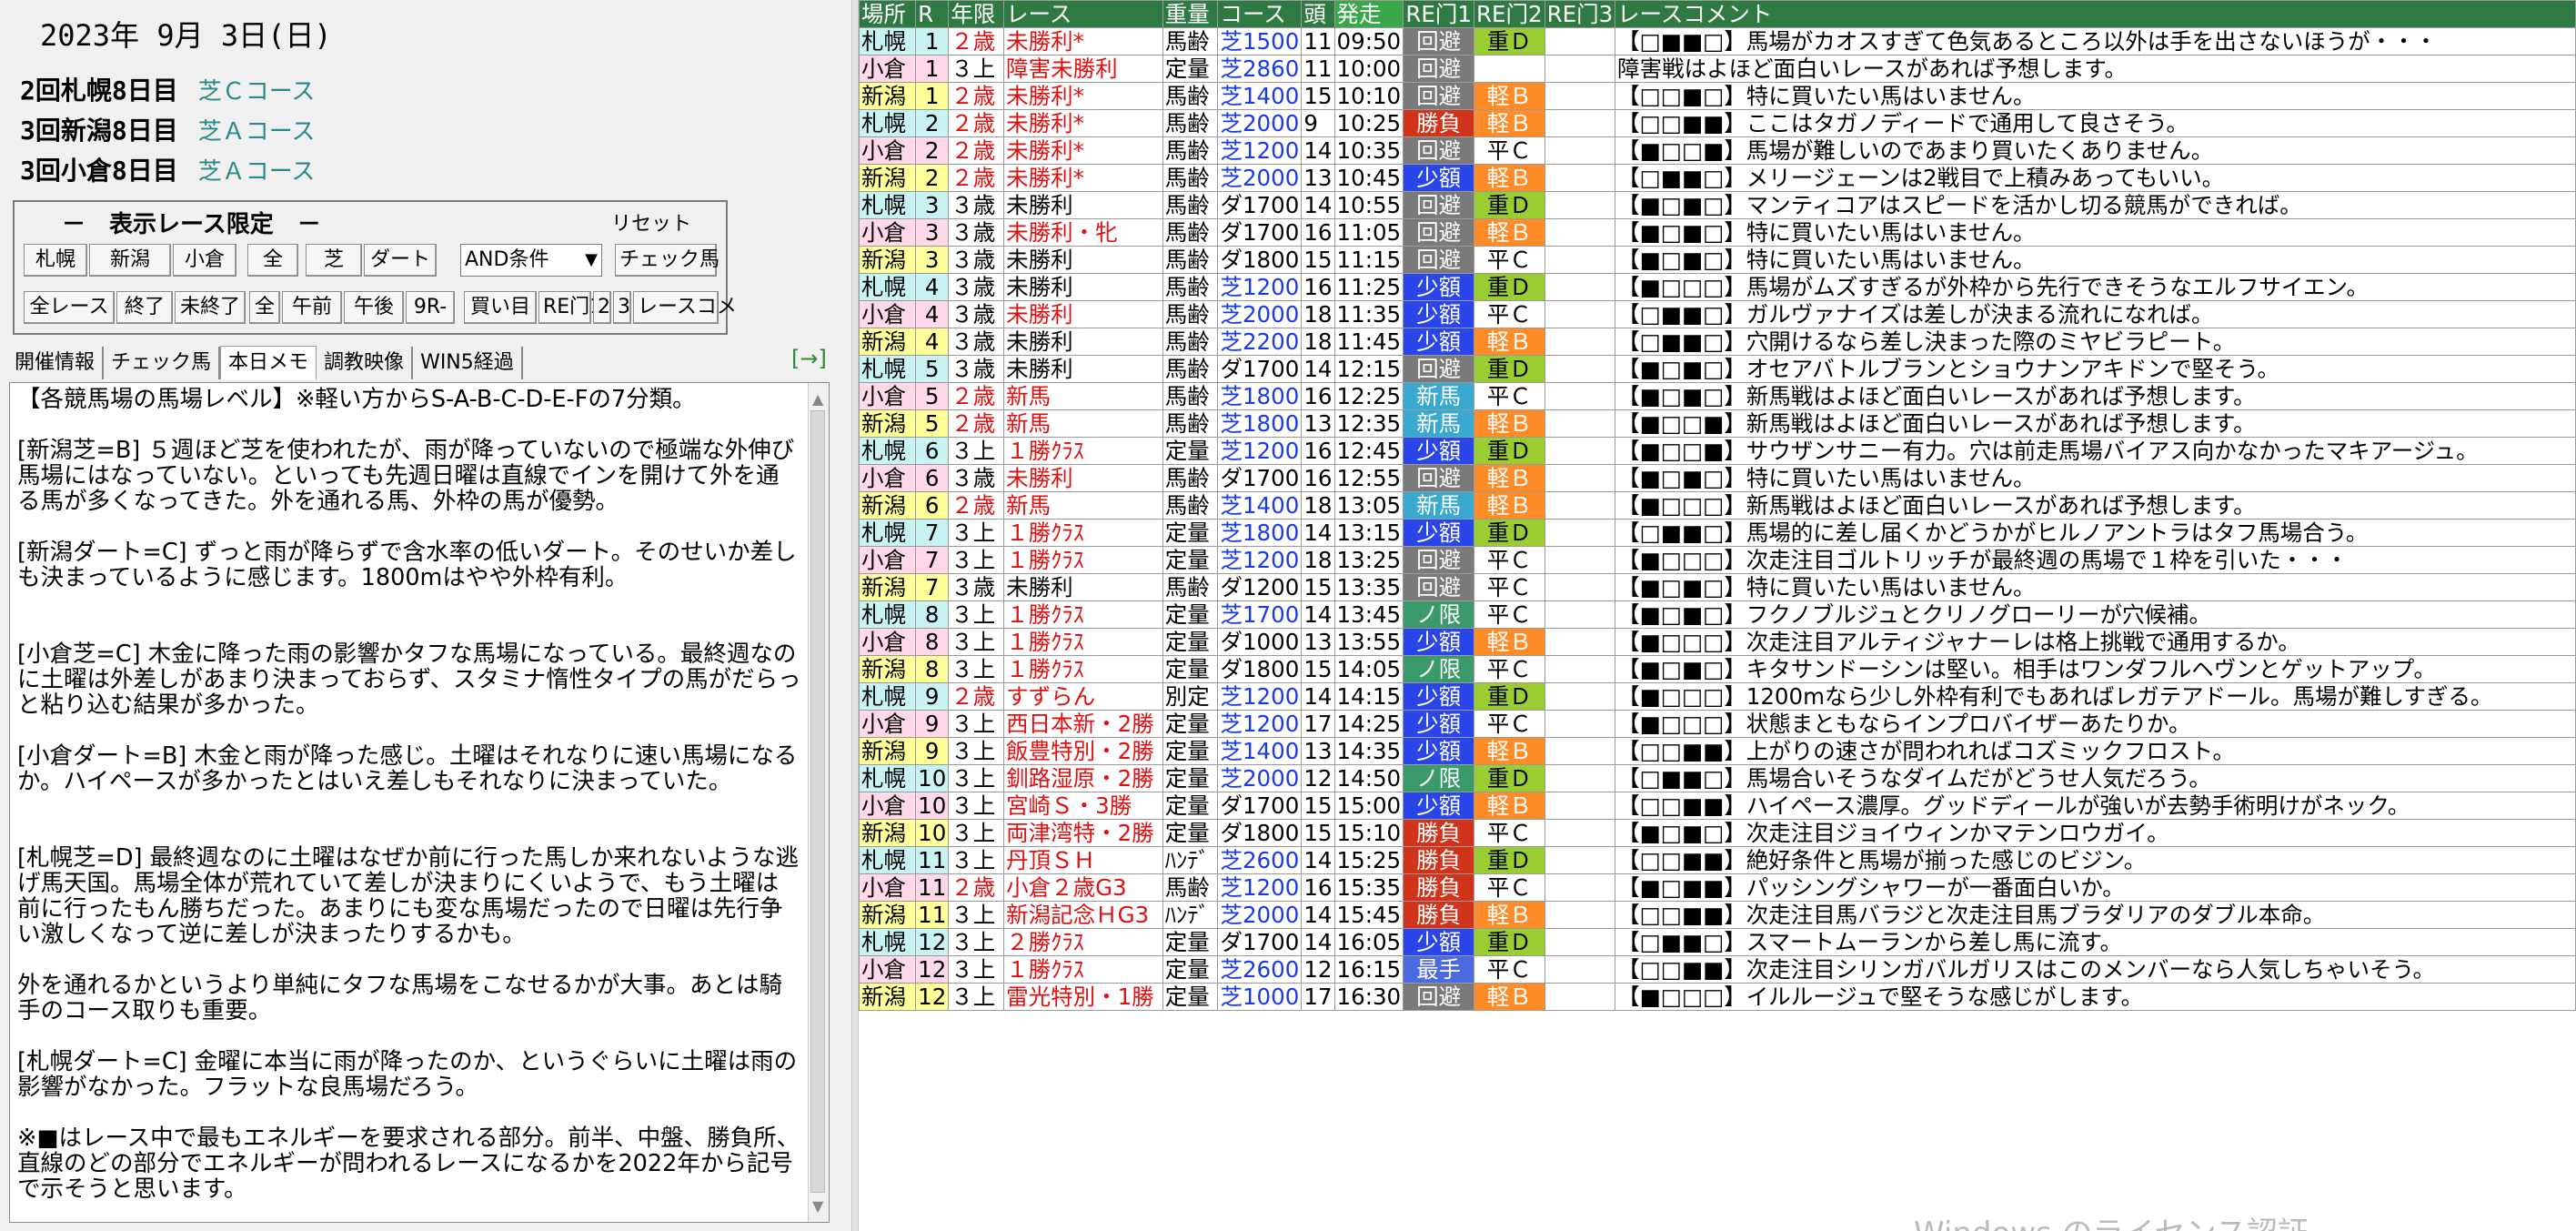 The width and height of the screenshot is (2576, 1231). What do you see at coordinates (264, 307) in the screenshot?
I see `filter-all-time-button: 全` at bounding box center [264, 307].